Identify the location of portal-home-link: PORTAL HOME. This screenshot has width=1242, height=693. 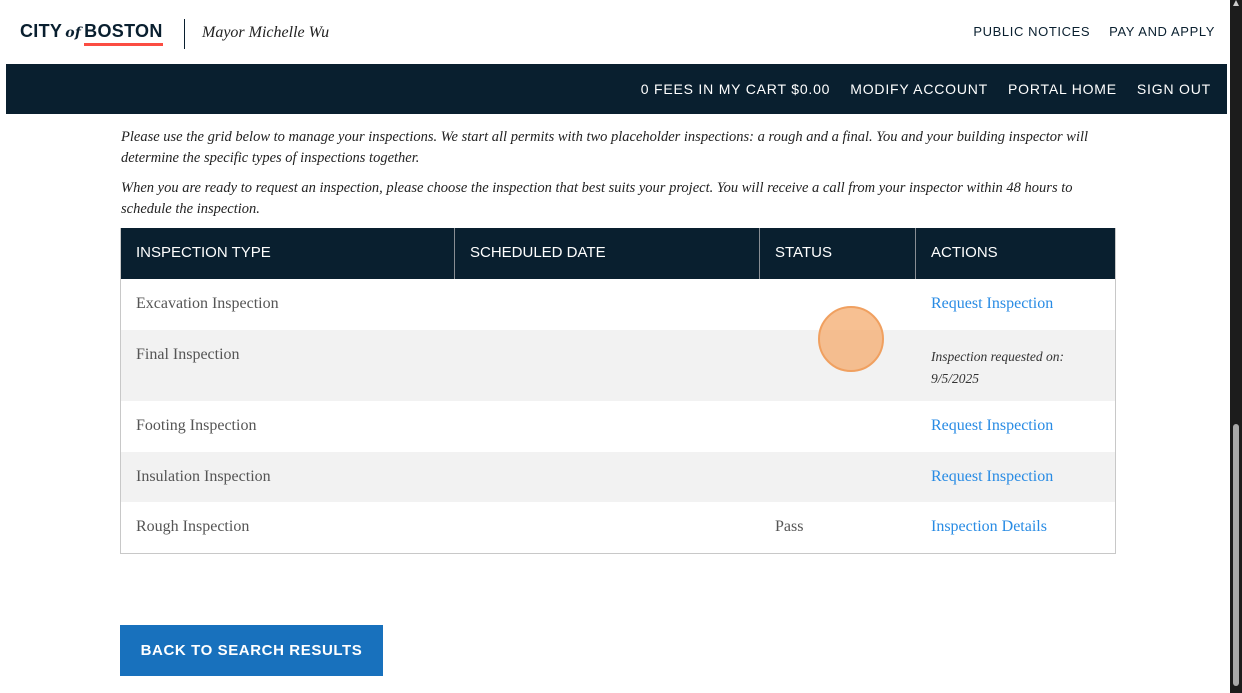
(1062, 89).